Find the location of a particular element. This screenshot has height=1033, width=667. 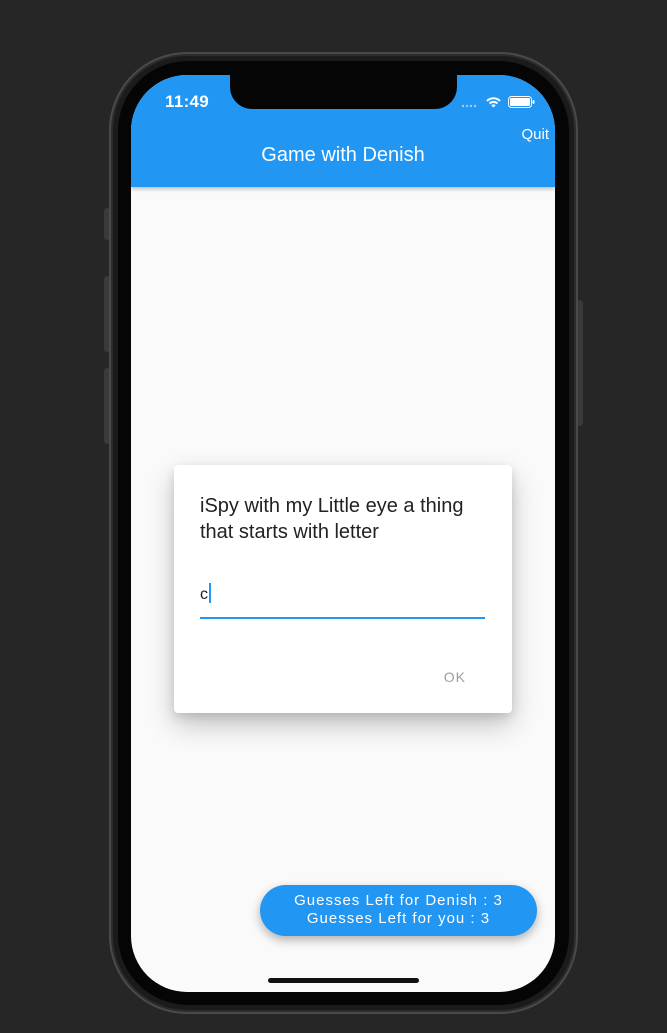

signal-icon is located at coordinates (470, 104).